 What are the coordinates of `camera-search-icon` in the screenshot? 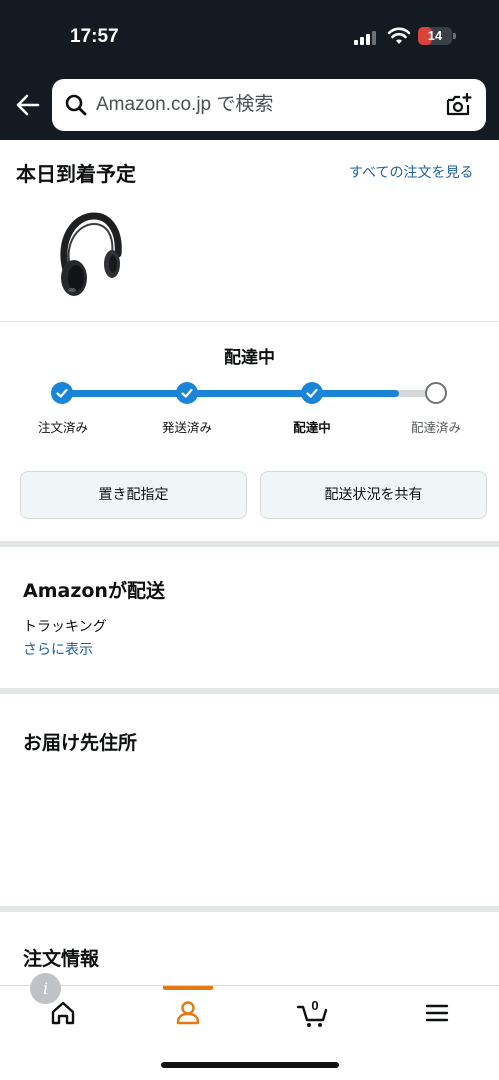 It's located at (459, 105).